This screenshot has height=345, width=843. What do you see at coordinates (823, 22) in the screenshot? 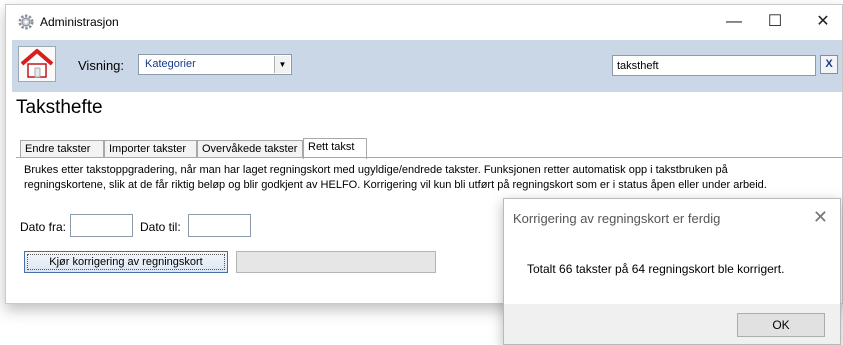
I see `close-button: ✕` at bounding box center [823, 22].